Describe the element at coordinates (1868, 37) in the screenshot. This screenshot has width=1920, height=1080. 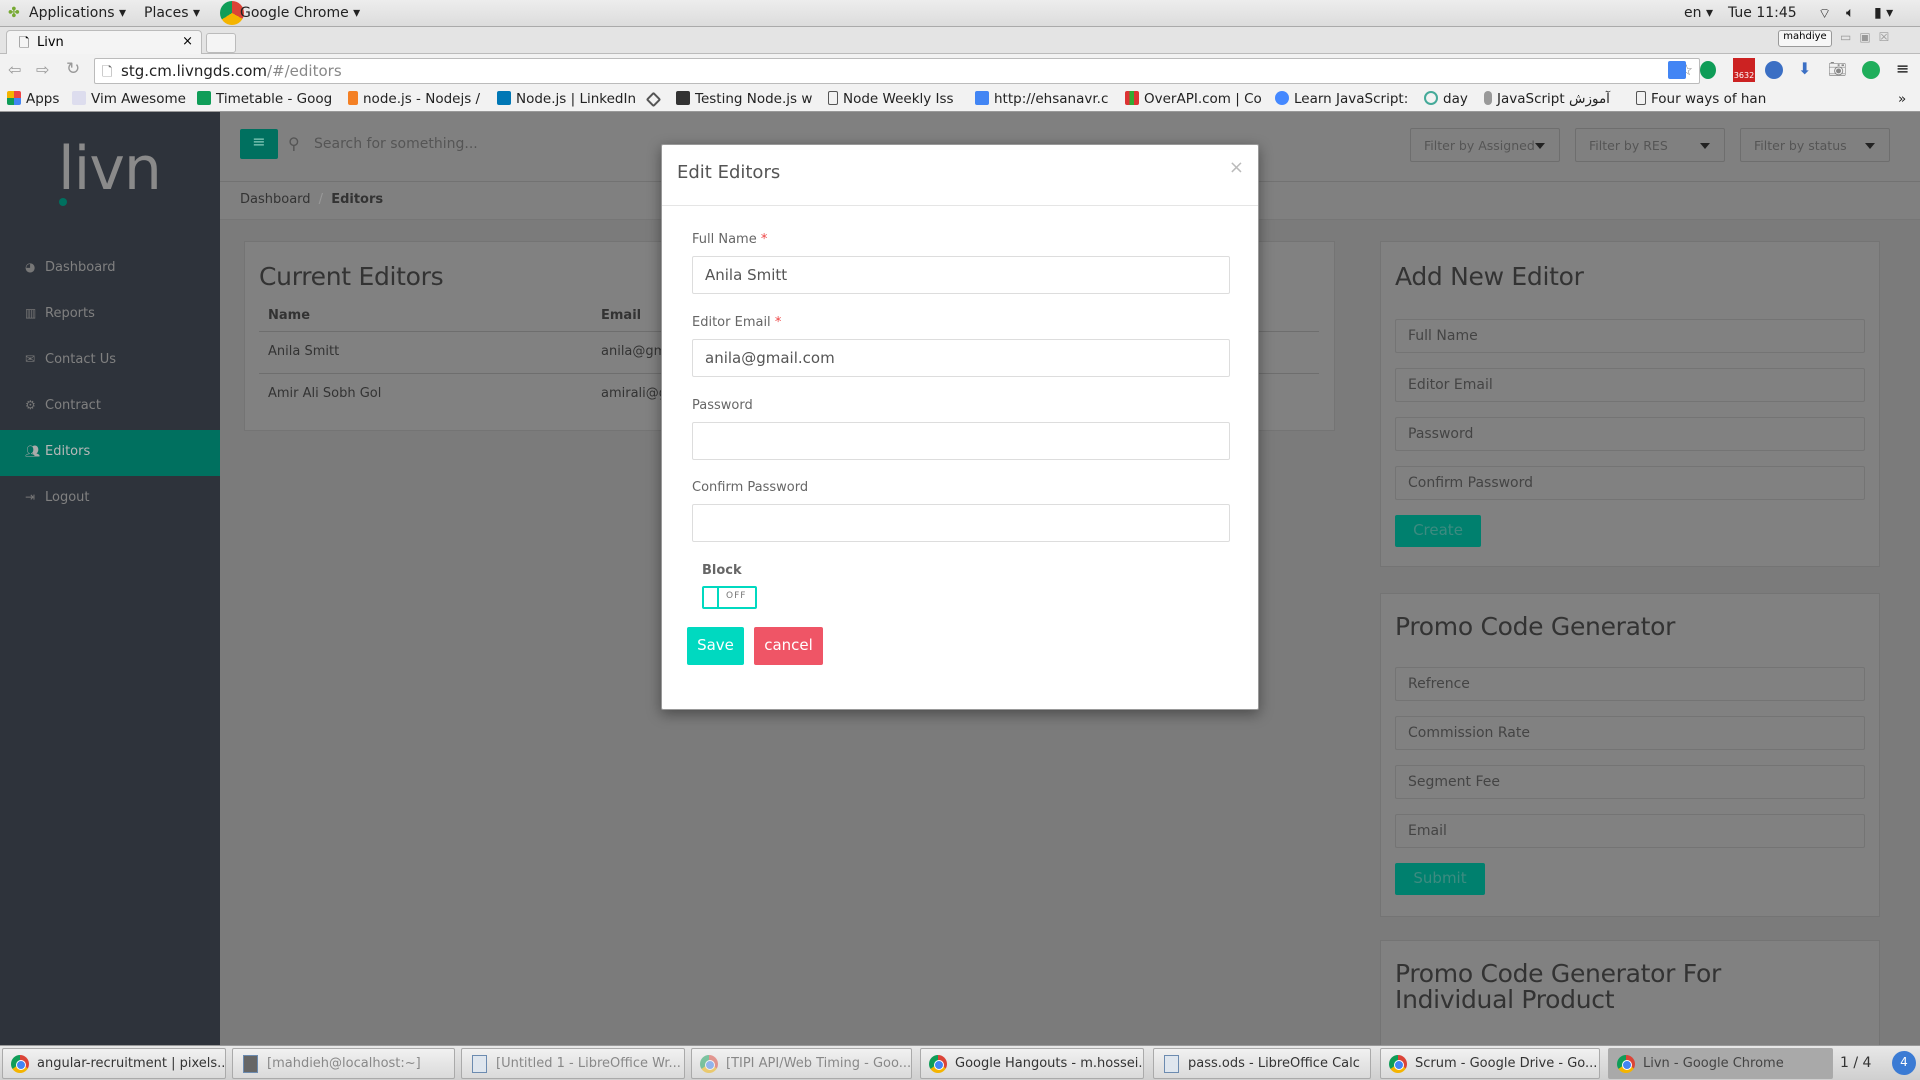
I see `window-controls: ▭▣☒` at that location.